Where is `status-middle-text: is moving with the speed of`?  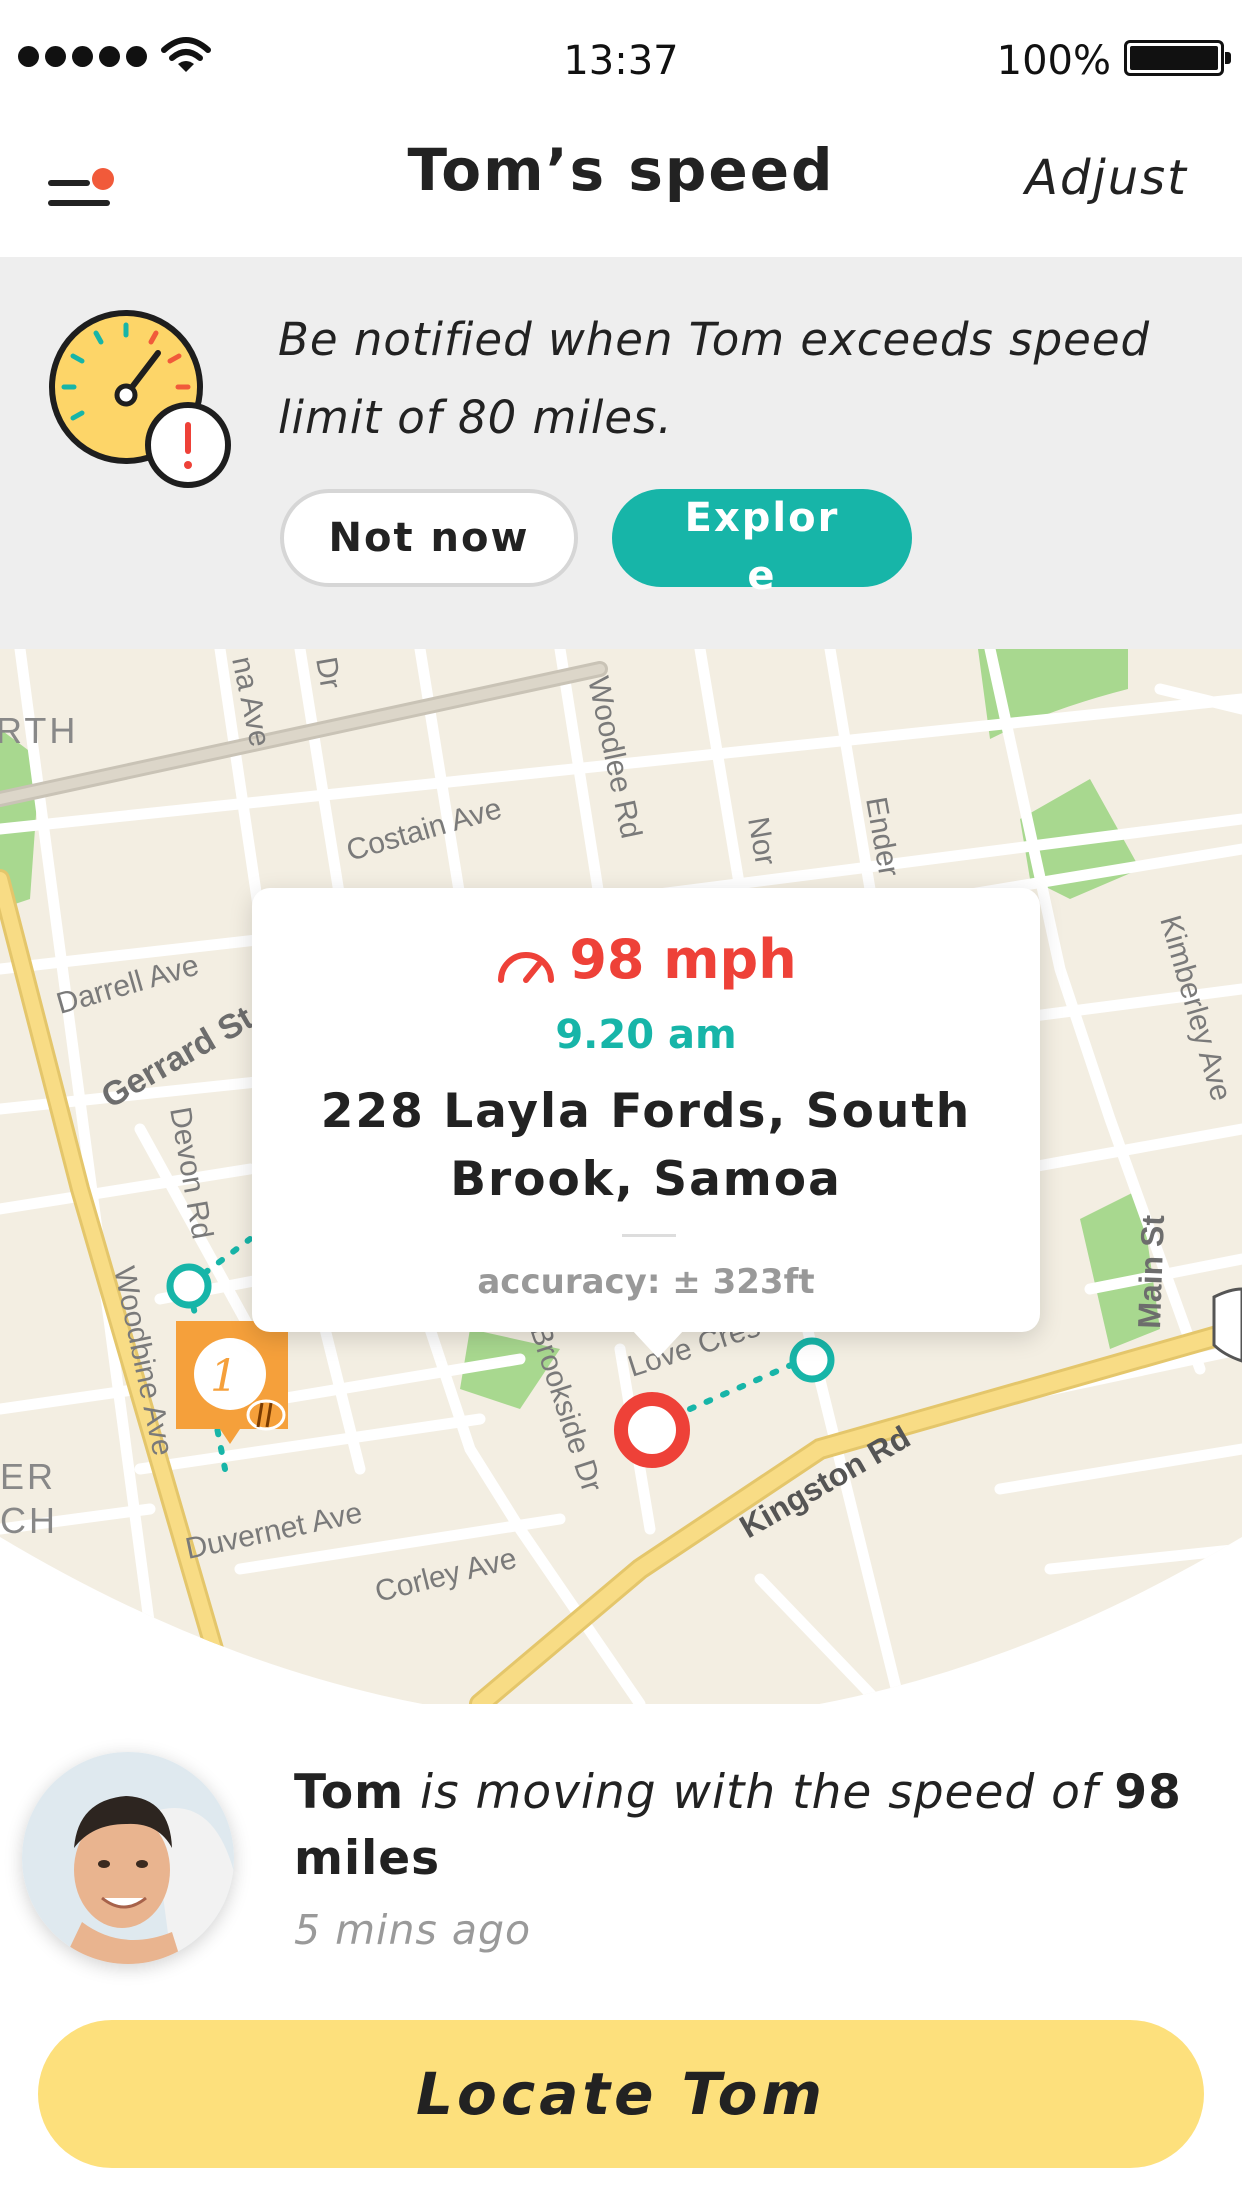
status-middle-text: is moving with the speed of is located at coordinates (759, 1792).